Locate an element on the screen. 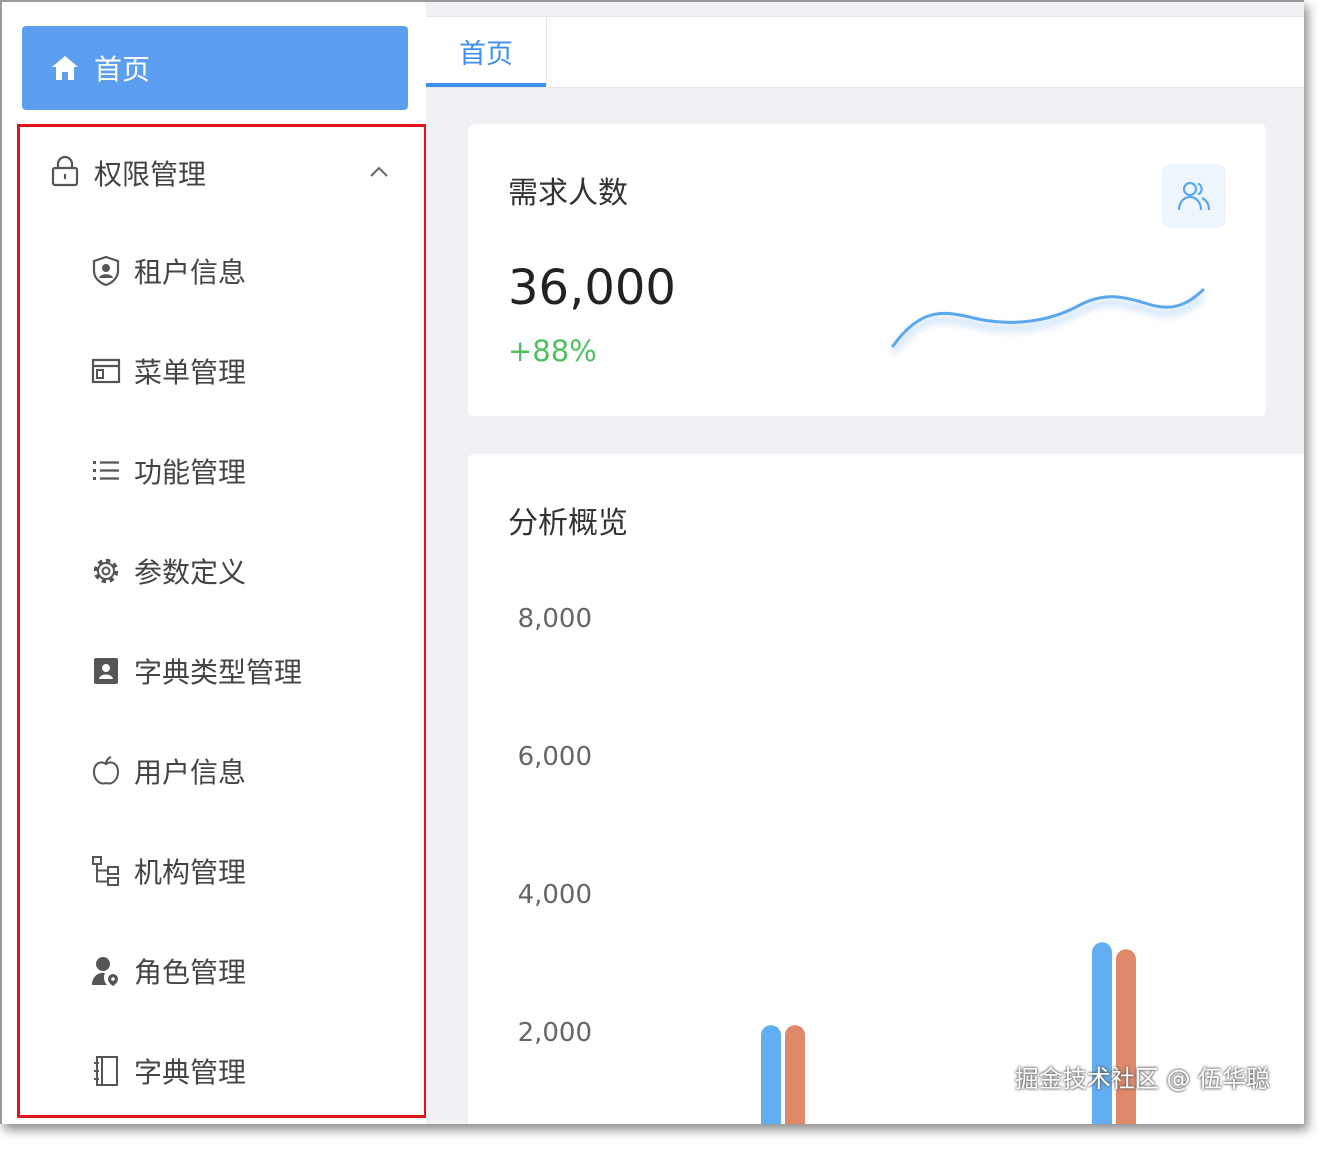 The height and width of the screenshot is (1157, 1332). sidebar-item-label: 字典类型管理 is located at coordinates (218, 672).